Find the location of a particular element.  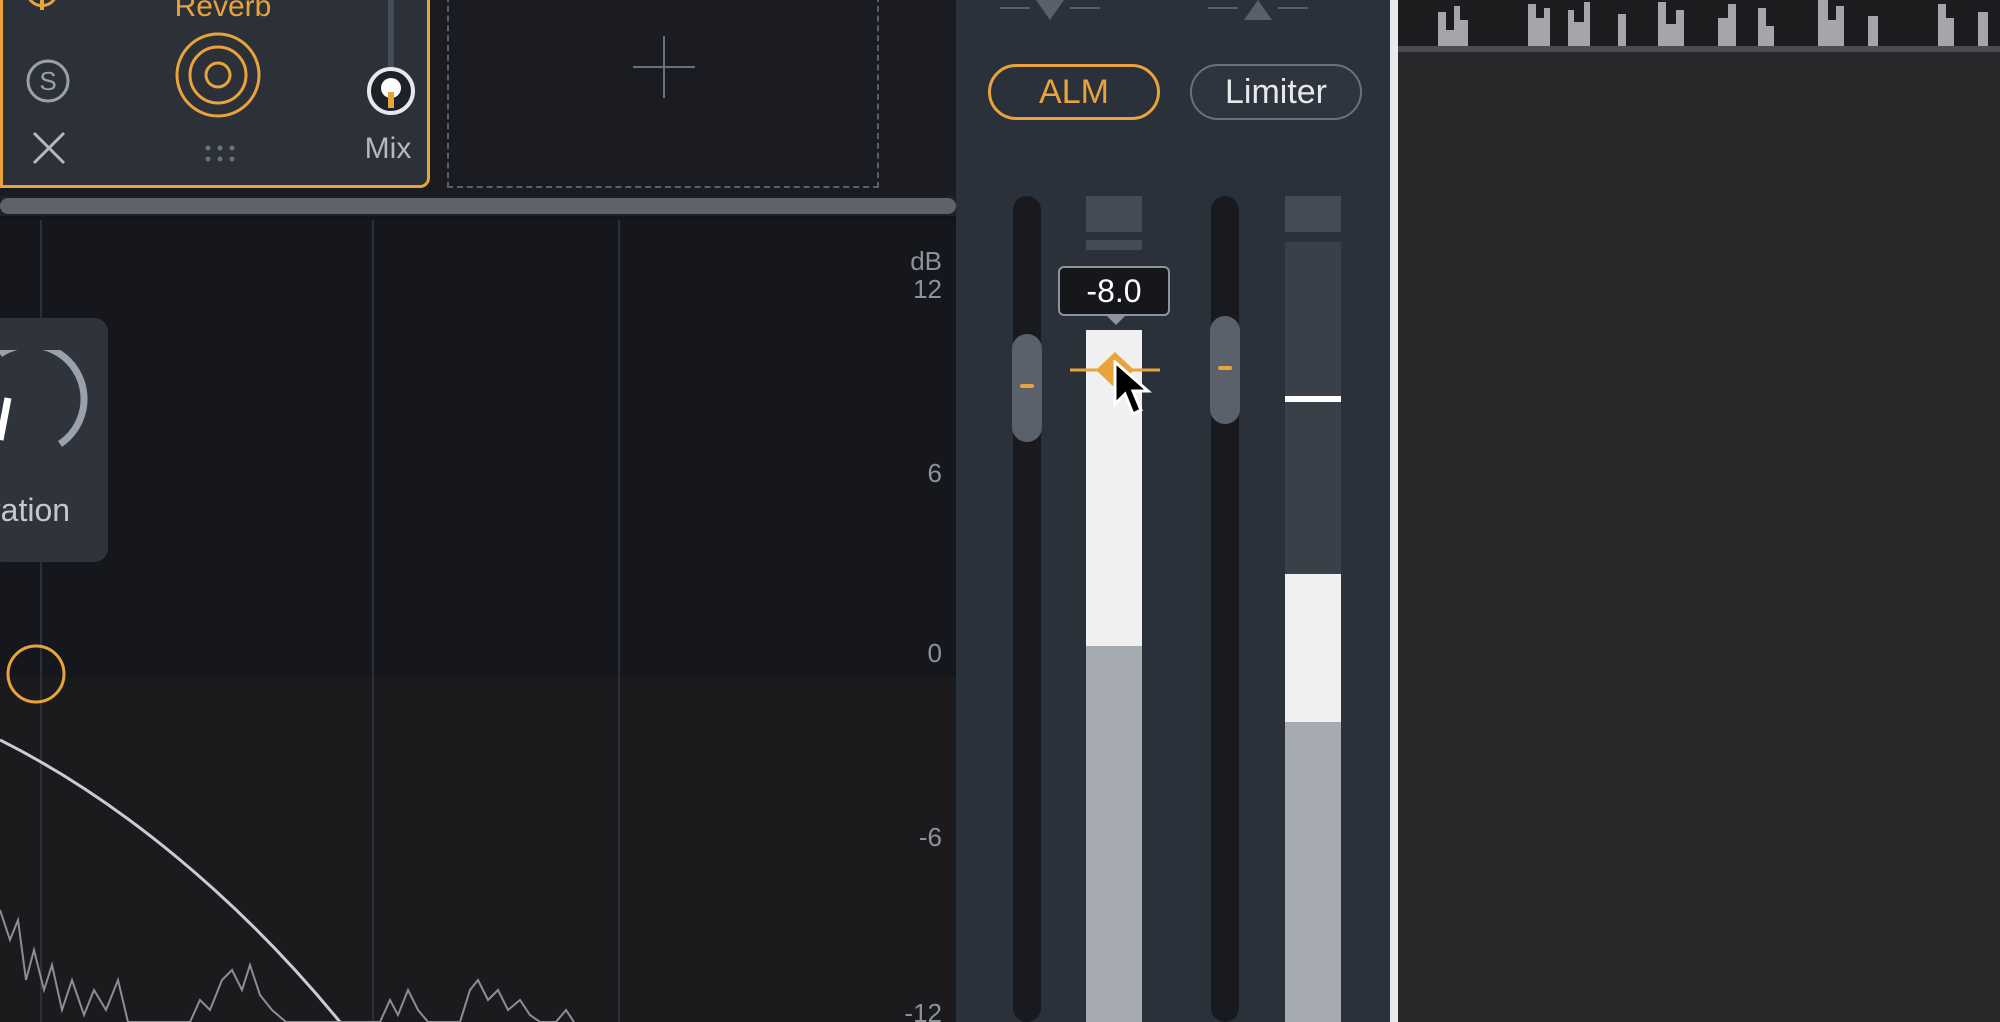

output-level-meter is located at coordinates (1313, 609).